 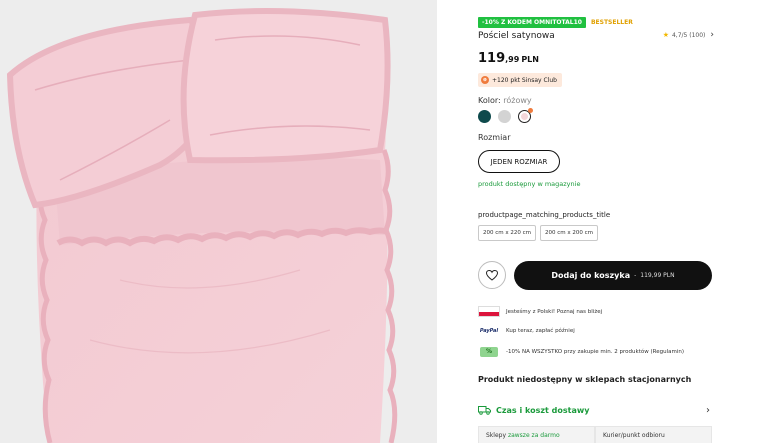 I want to click on rating-link: ★ 4,7/5 (100) ›, so click(x=688, y=35).